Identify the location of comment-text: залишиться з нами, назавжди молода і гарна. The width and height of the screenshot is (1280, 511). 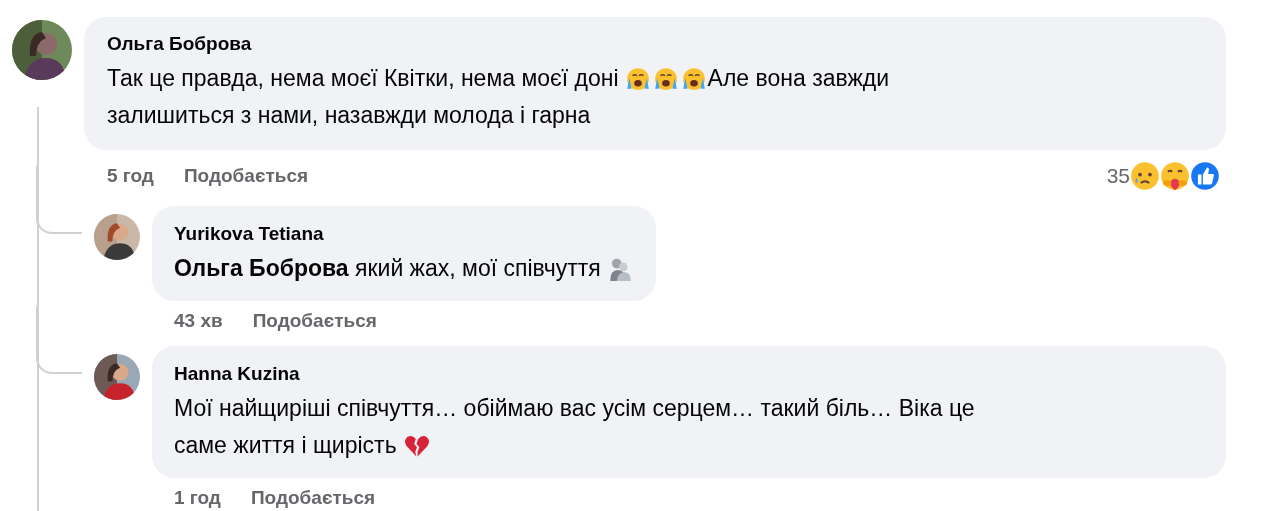
(349, 115).